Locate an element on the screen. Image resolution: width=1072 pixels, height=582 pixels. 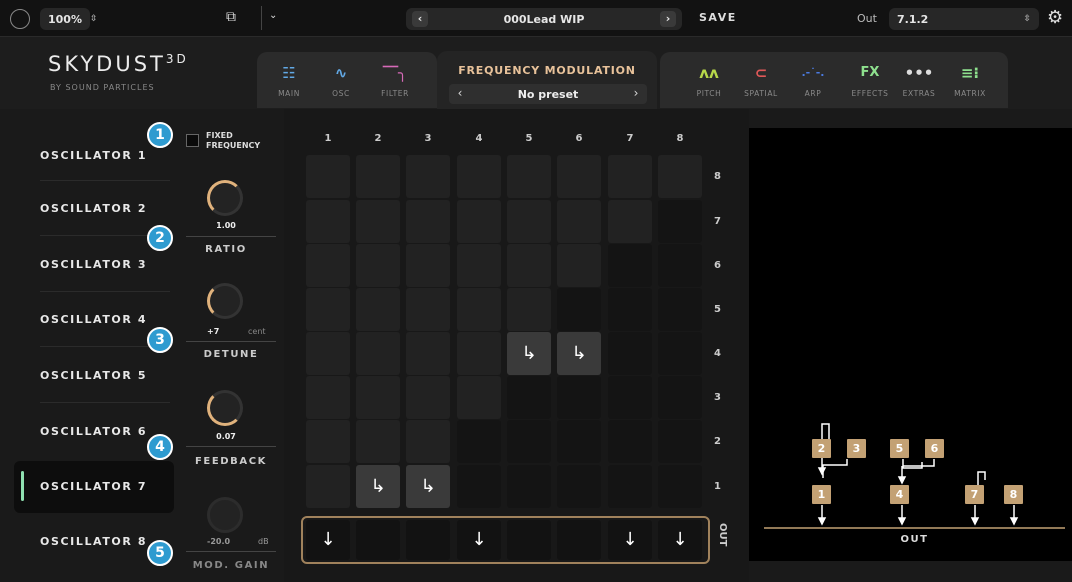
save-button: SAVE is located at coordinates (718, 17).